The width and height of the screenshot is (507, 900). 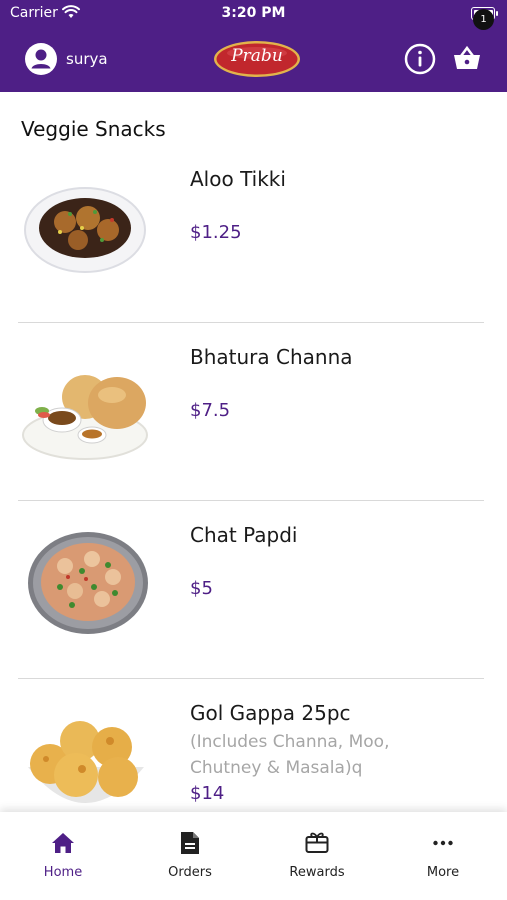 What do you see at coordinates (190, 856) in the screenshot?
I see `tab-orders: Orders` at bounding box center [190, 856].